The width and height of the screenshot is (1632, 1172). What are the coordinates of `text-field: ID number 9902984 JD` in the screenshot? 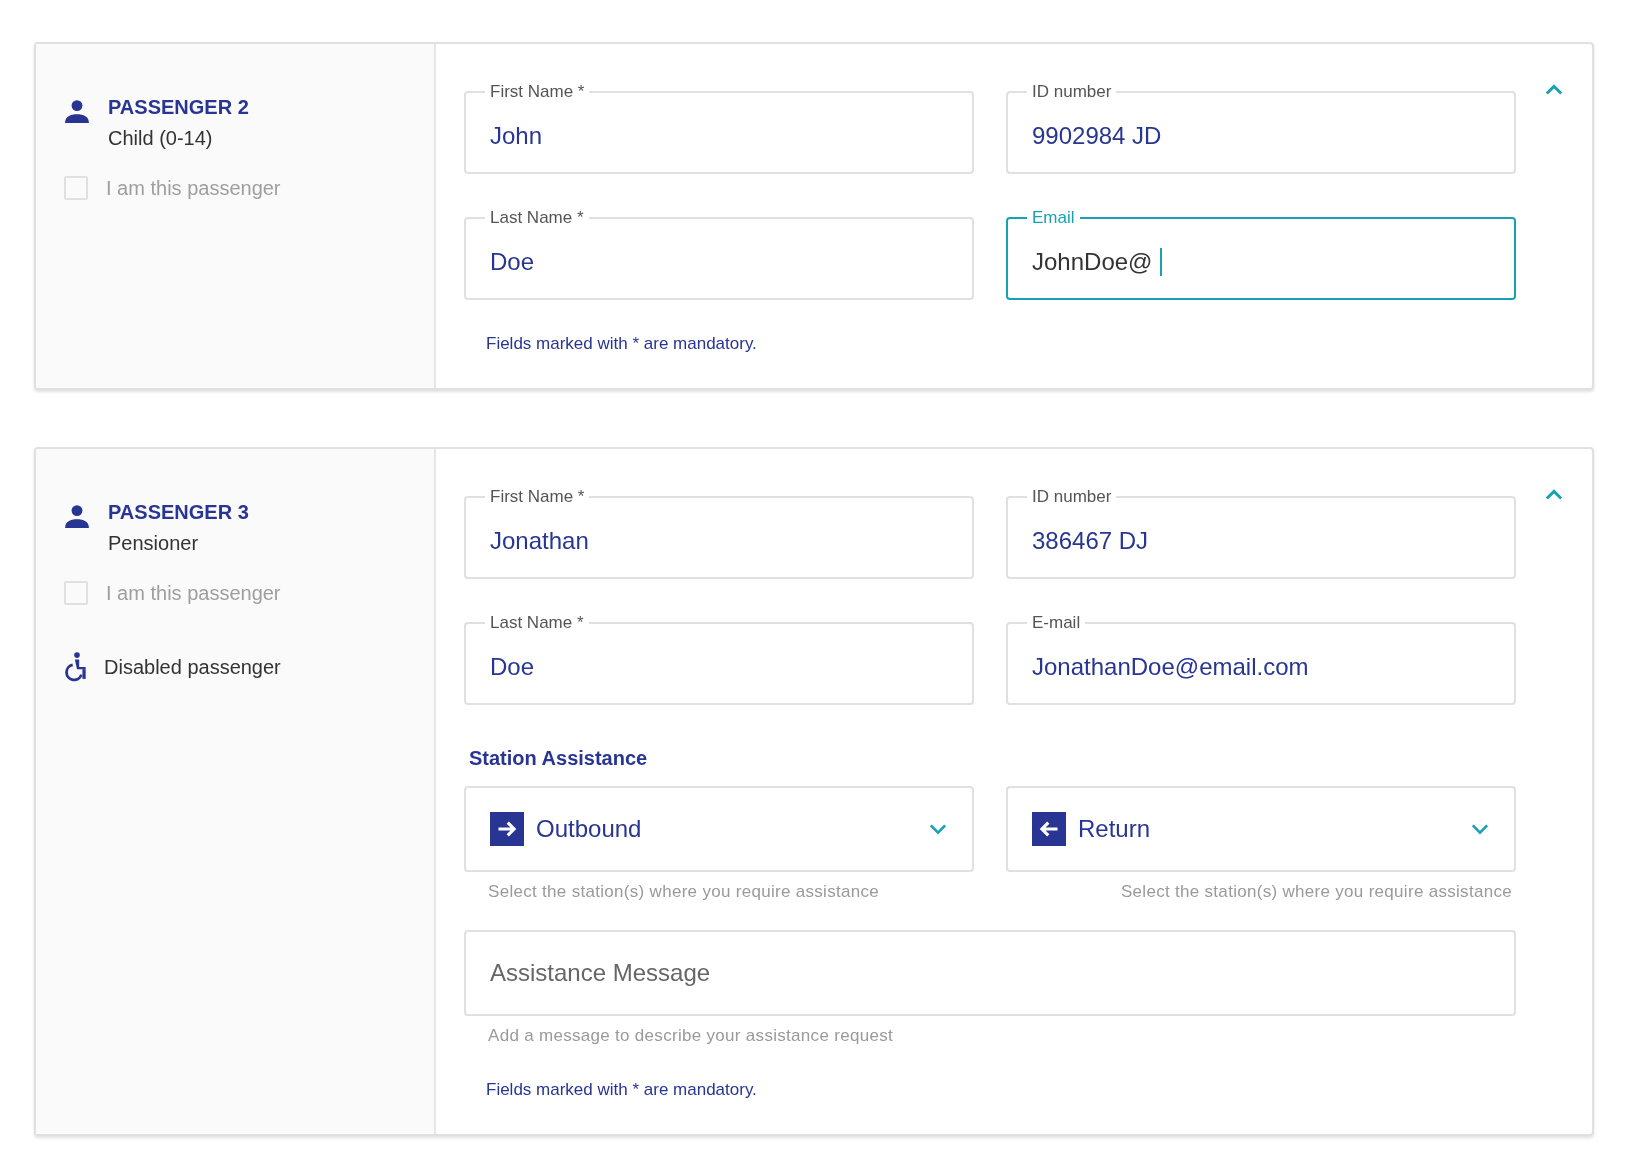 It's located at (1261, 128).